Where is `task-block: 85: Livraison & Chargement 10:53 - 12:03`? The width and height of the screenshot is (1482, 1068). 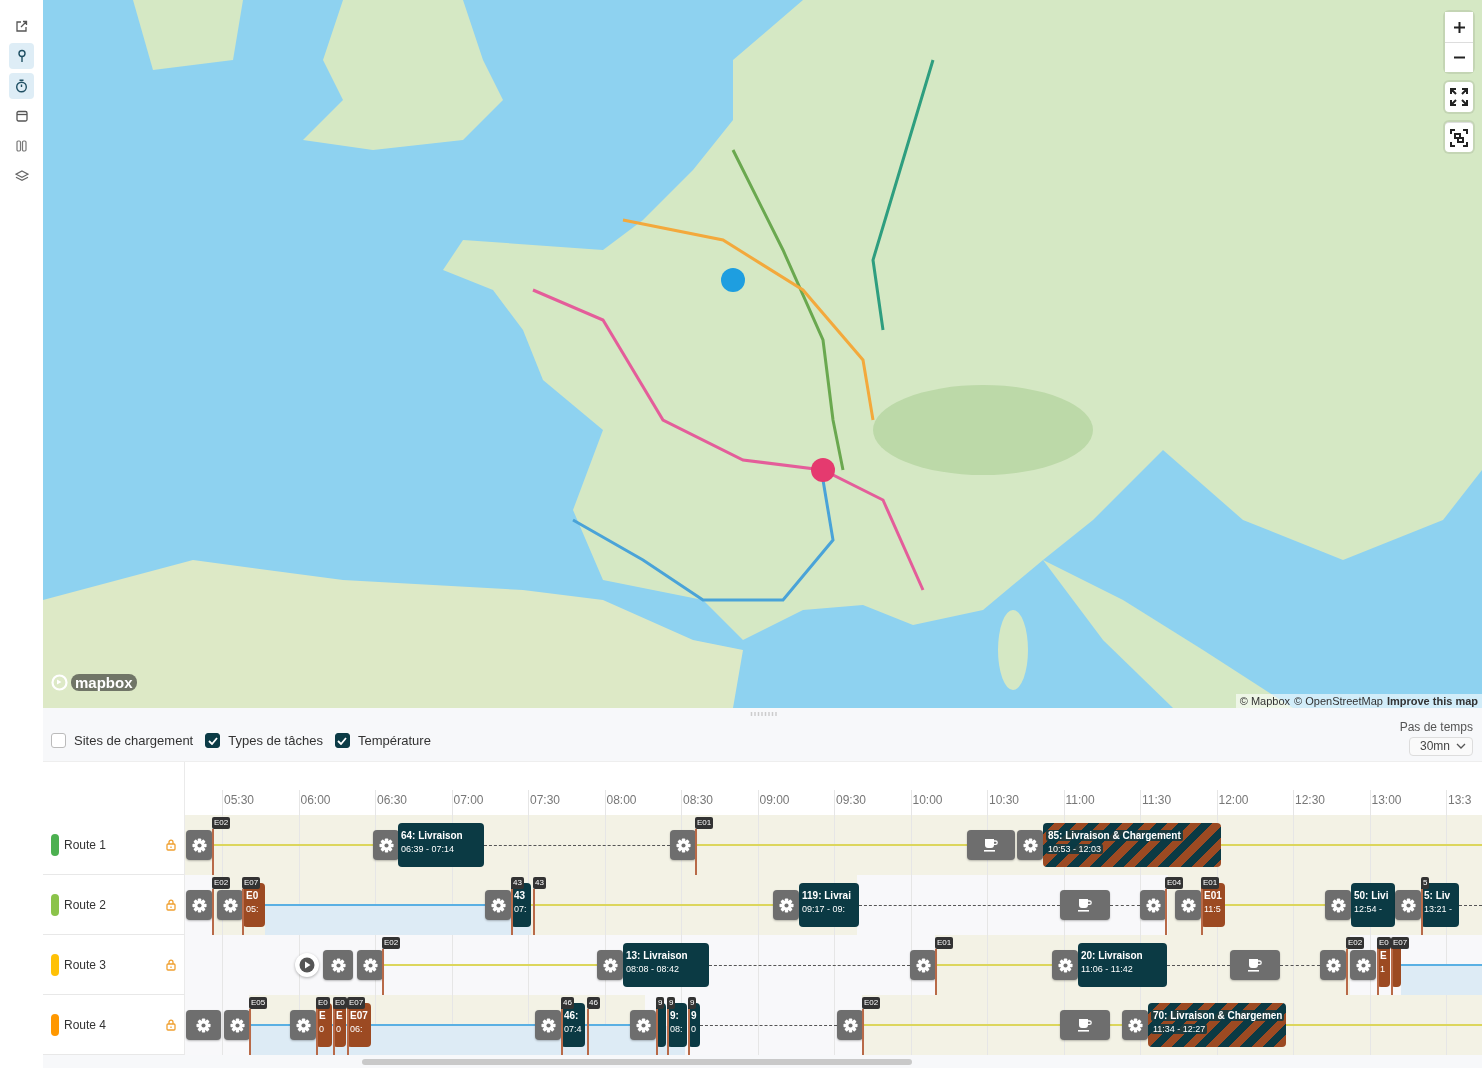 task-block: 85: Livraison & Chargement 10:53 - 12:03 is located at coordinates (1132, 845).